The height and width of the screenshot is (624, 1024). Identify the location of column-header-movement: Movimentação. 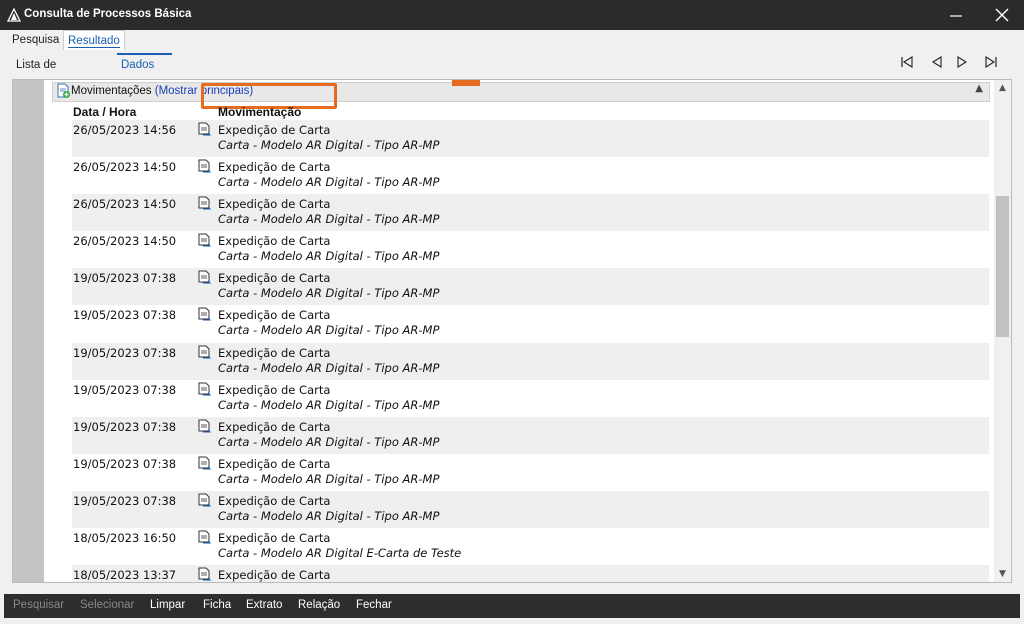
(260, 112).